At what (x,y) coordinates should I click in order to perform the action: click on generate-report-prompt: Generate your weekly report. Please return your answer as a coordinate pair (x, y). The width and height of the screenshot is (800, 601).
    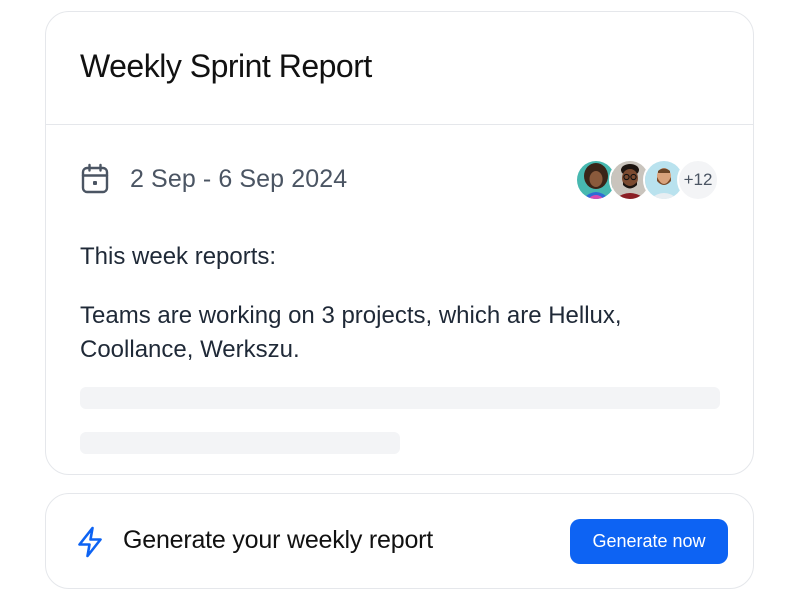
    Looking at the image, I should click on (278, 540).